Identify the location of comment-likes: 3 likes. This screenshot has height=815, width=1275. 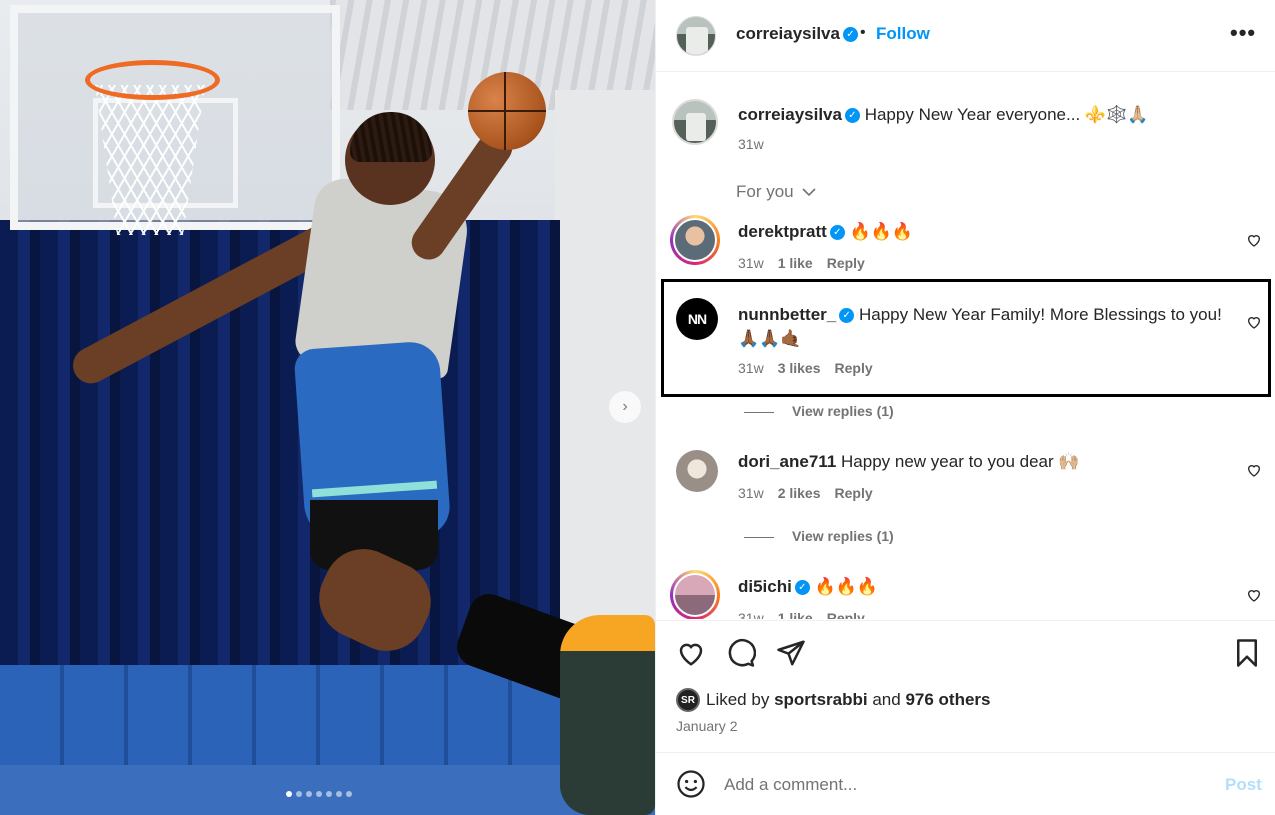
(799, 368).